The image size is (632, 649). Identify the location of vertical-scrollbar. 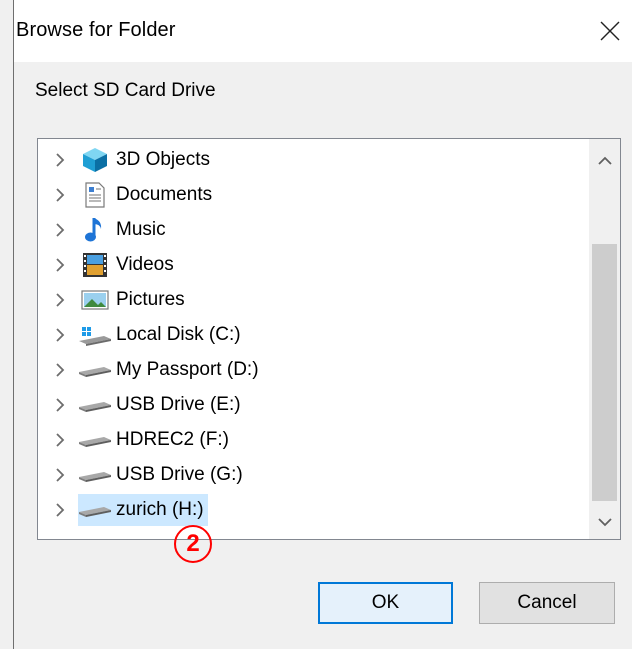
(604, 339).